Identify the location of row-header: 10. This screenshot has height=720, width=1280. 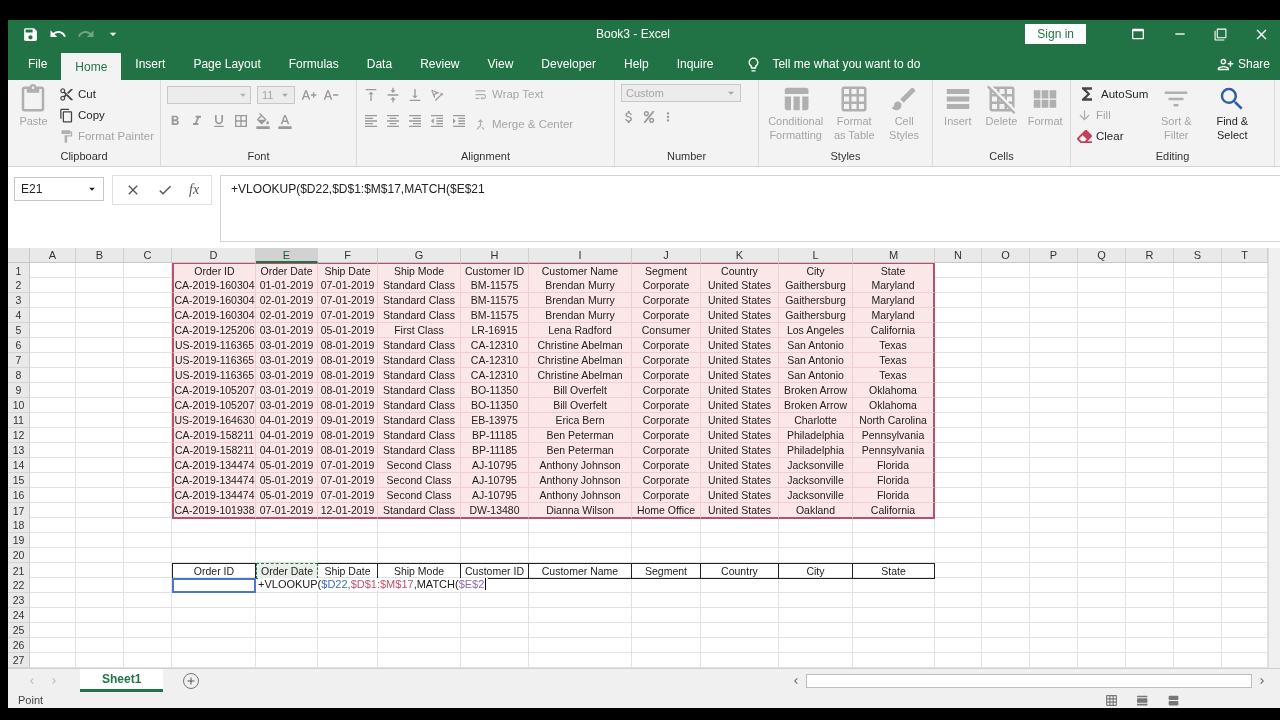
(19, 405).